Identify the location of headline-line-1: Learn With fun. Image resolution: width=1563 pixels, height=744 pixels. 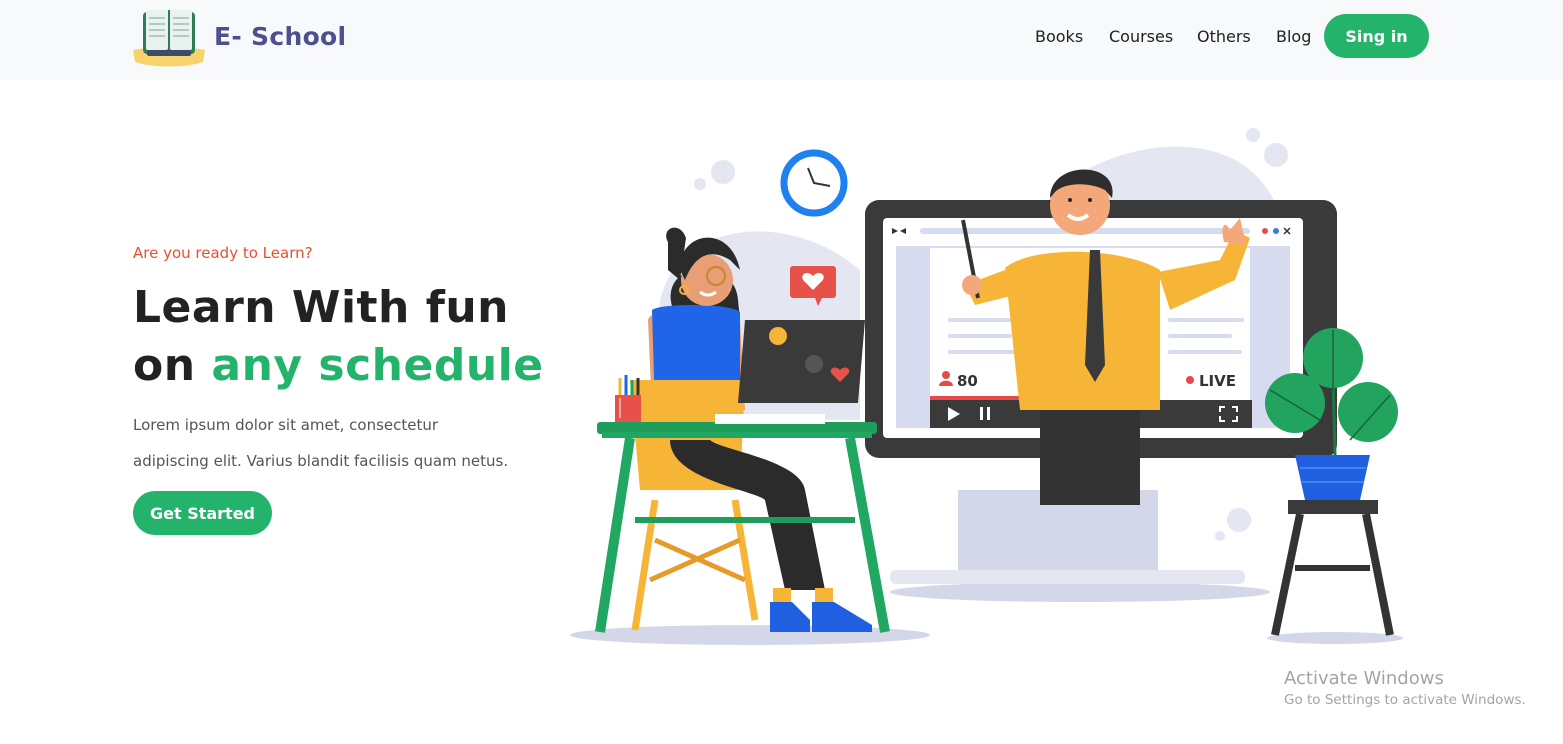
(321, 307).